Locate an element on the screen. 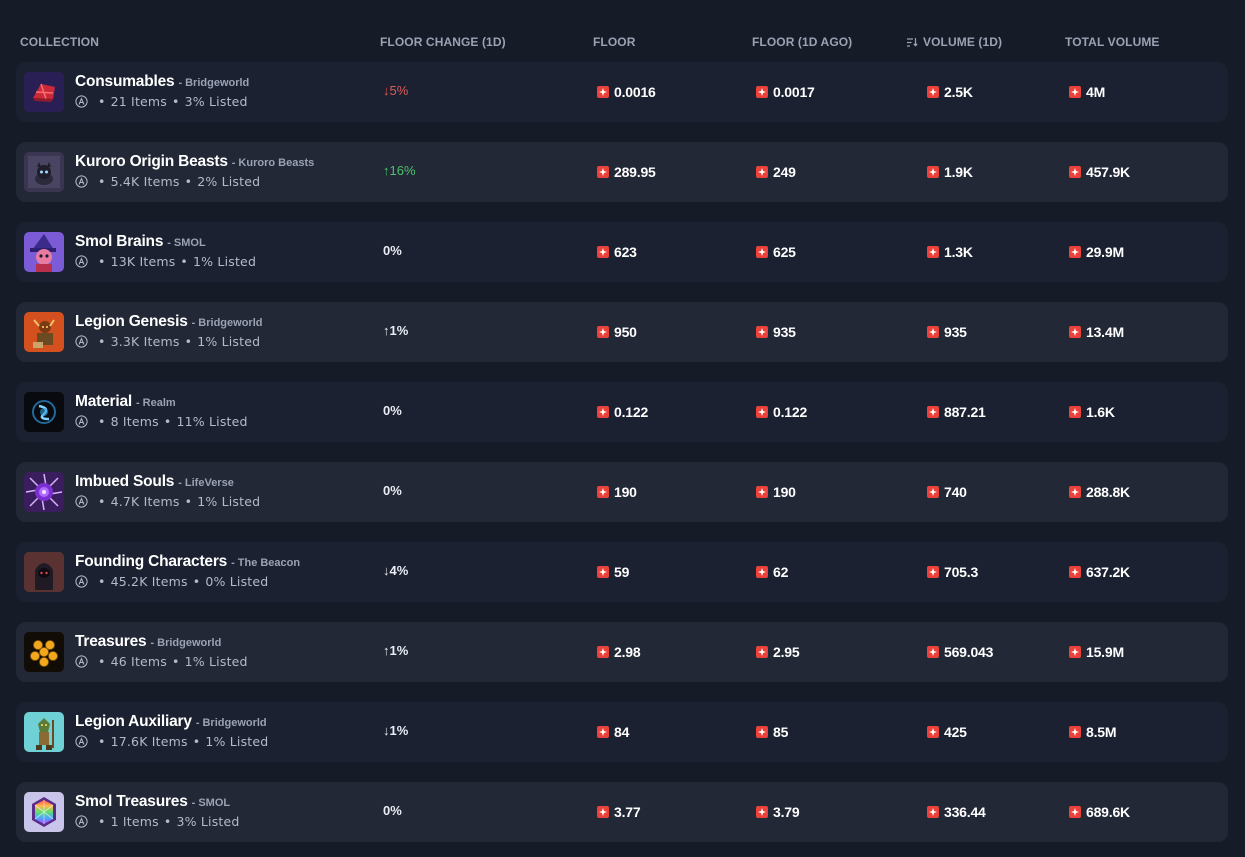  collection-name: Smol Brains is located at coordinates (119, 242).